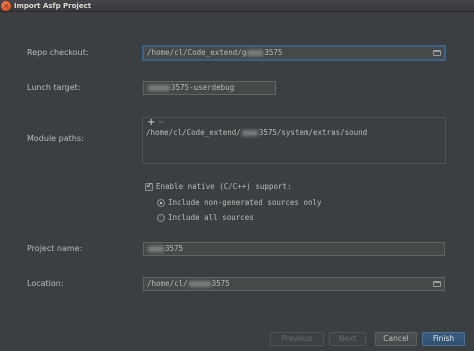  Describe the element at coordinates (45, 283) in the screenshot. I see `location-label: Location:` at that location.